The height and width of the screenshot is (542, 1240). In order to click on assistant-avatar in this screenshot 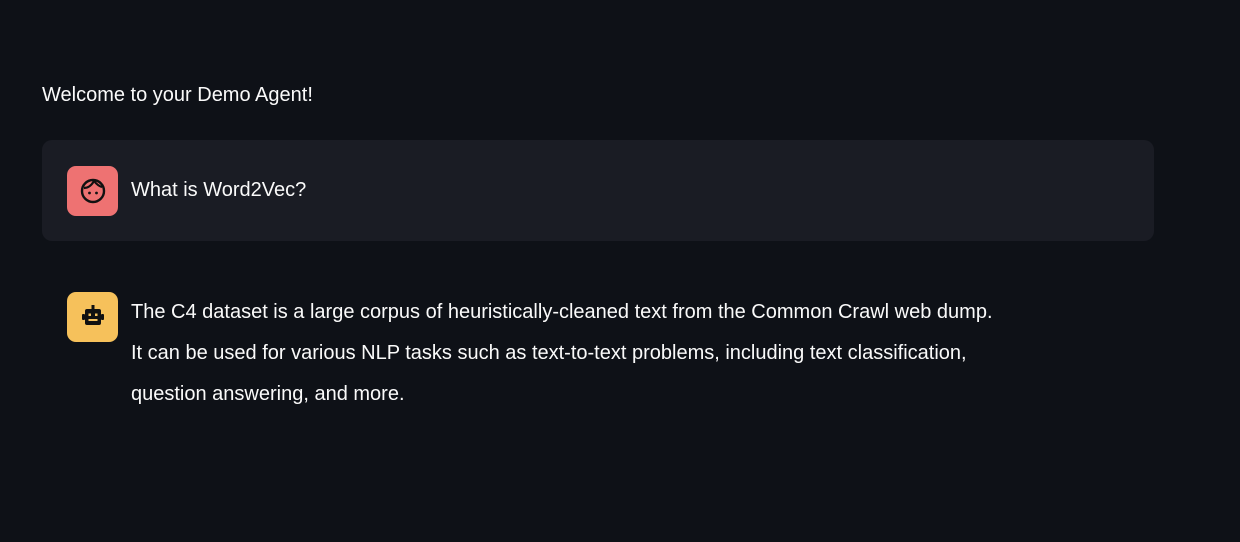, I will do `click(92, 317)`.